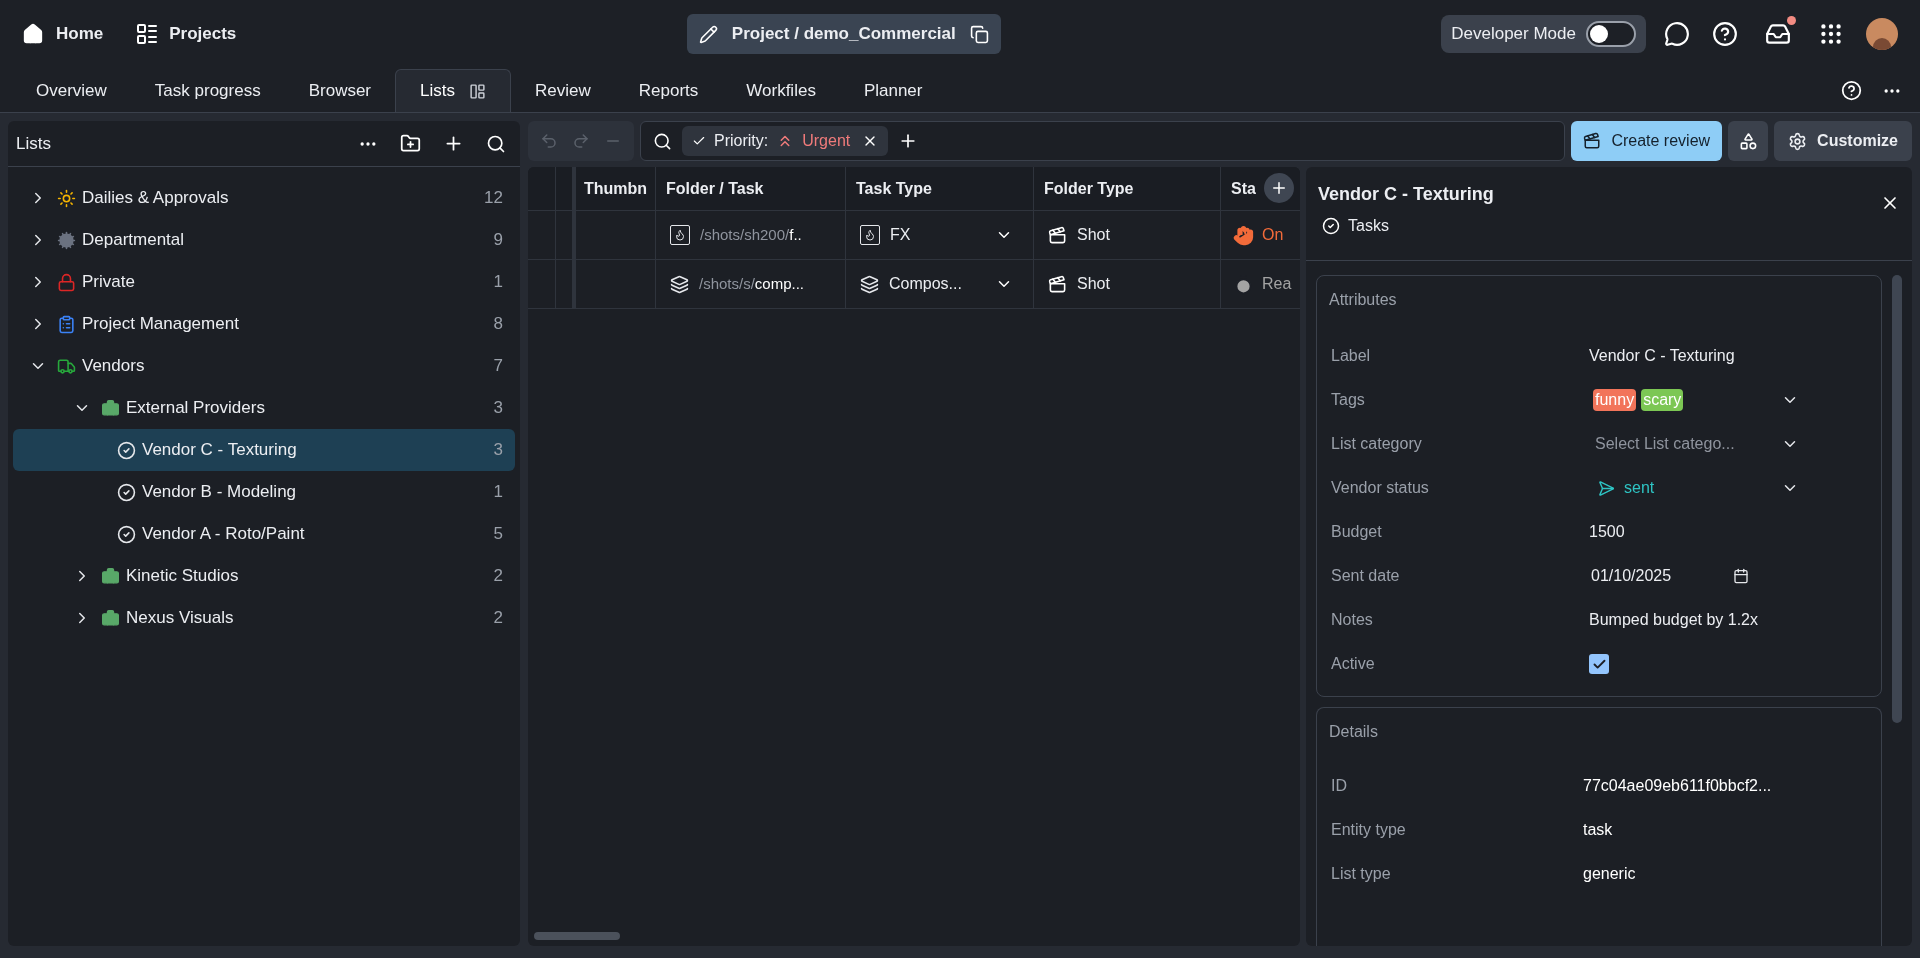 This screenshot has height=958, width=1920. Describe the element at coordinates (1356, 532) in the screenshot. I see `attribute-label: Budget` at that location.